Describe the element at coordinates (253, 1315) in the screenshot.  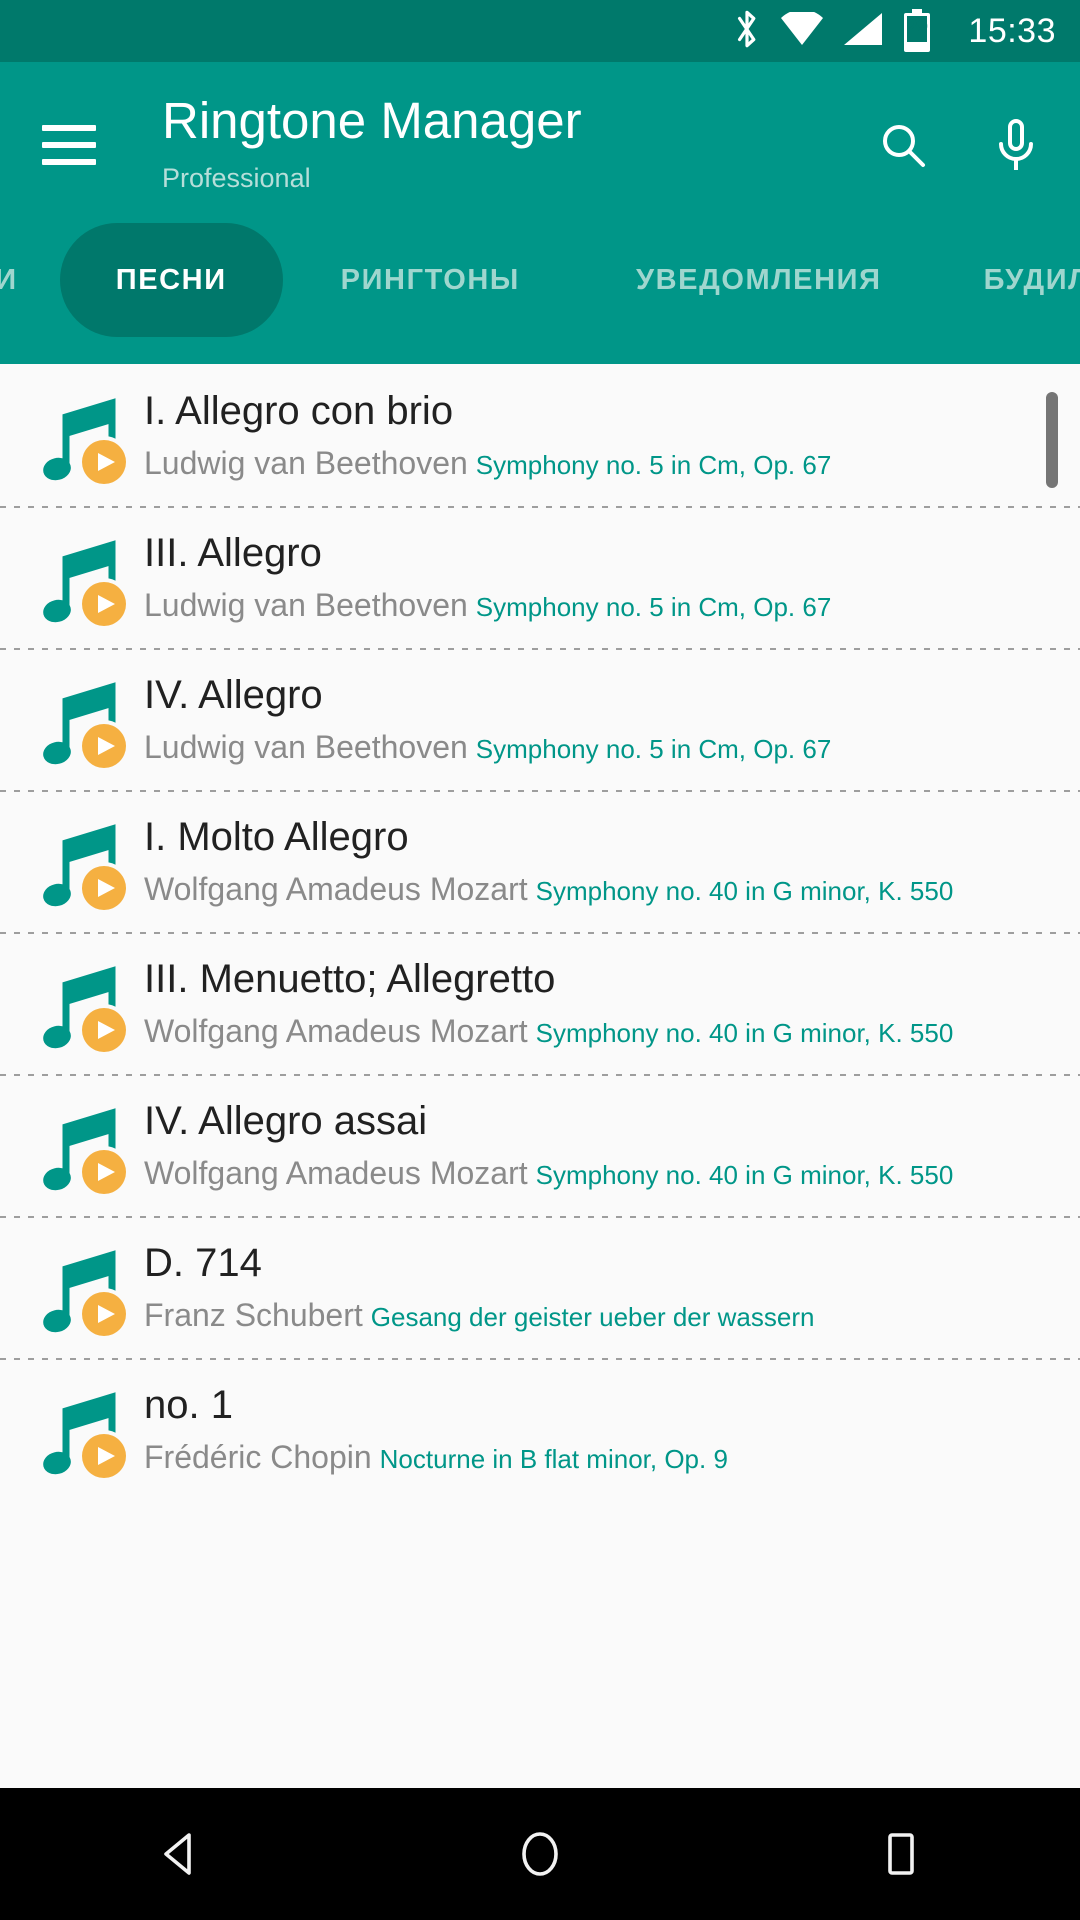
I see `list-item-artist: Franz Schubert` at that location.